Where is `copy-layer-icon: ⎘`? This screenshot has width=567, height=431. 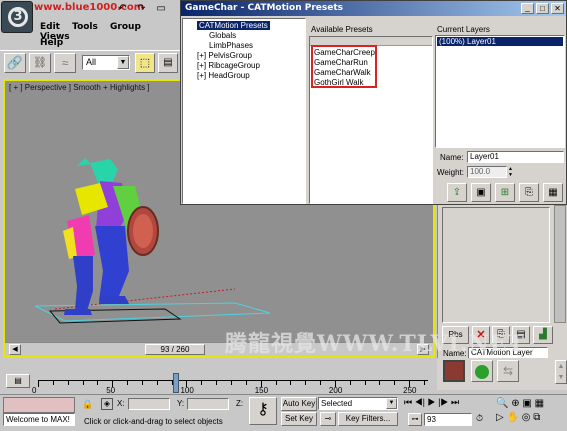 copy-layer-icon: ⎘ is located at coordinates (529, 192).